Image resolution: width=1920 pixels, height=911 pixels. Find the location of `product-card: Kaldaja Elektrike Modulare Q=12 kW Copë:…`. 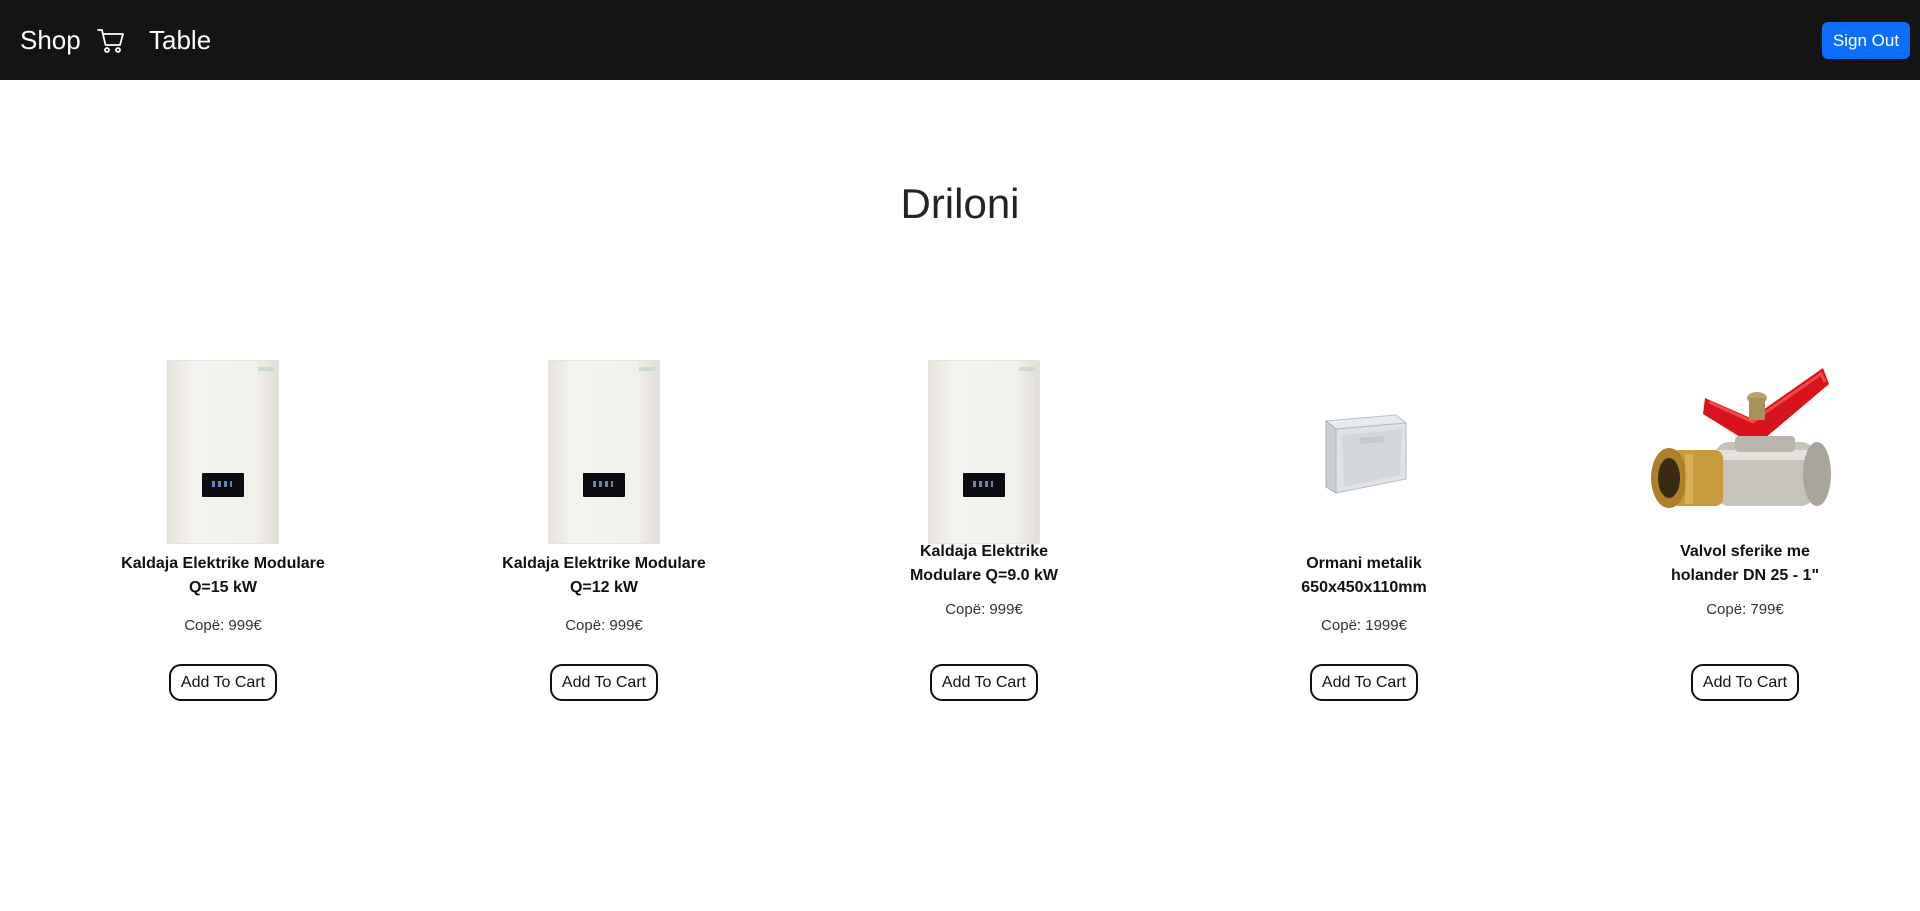

product-card: Kaldaja Elektrike Modulare Q=12 kW Copë:… is located at coordinates (604, 529).